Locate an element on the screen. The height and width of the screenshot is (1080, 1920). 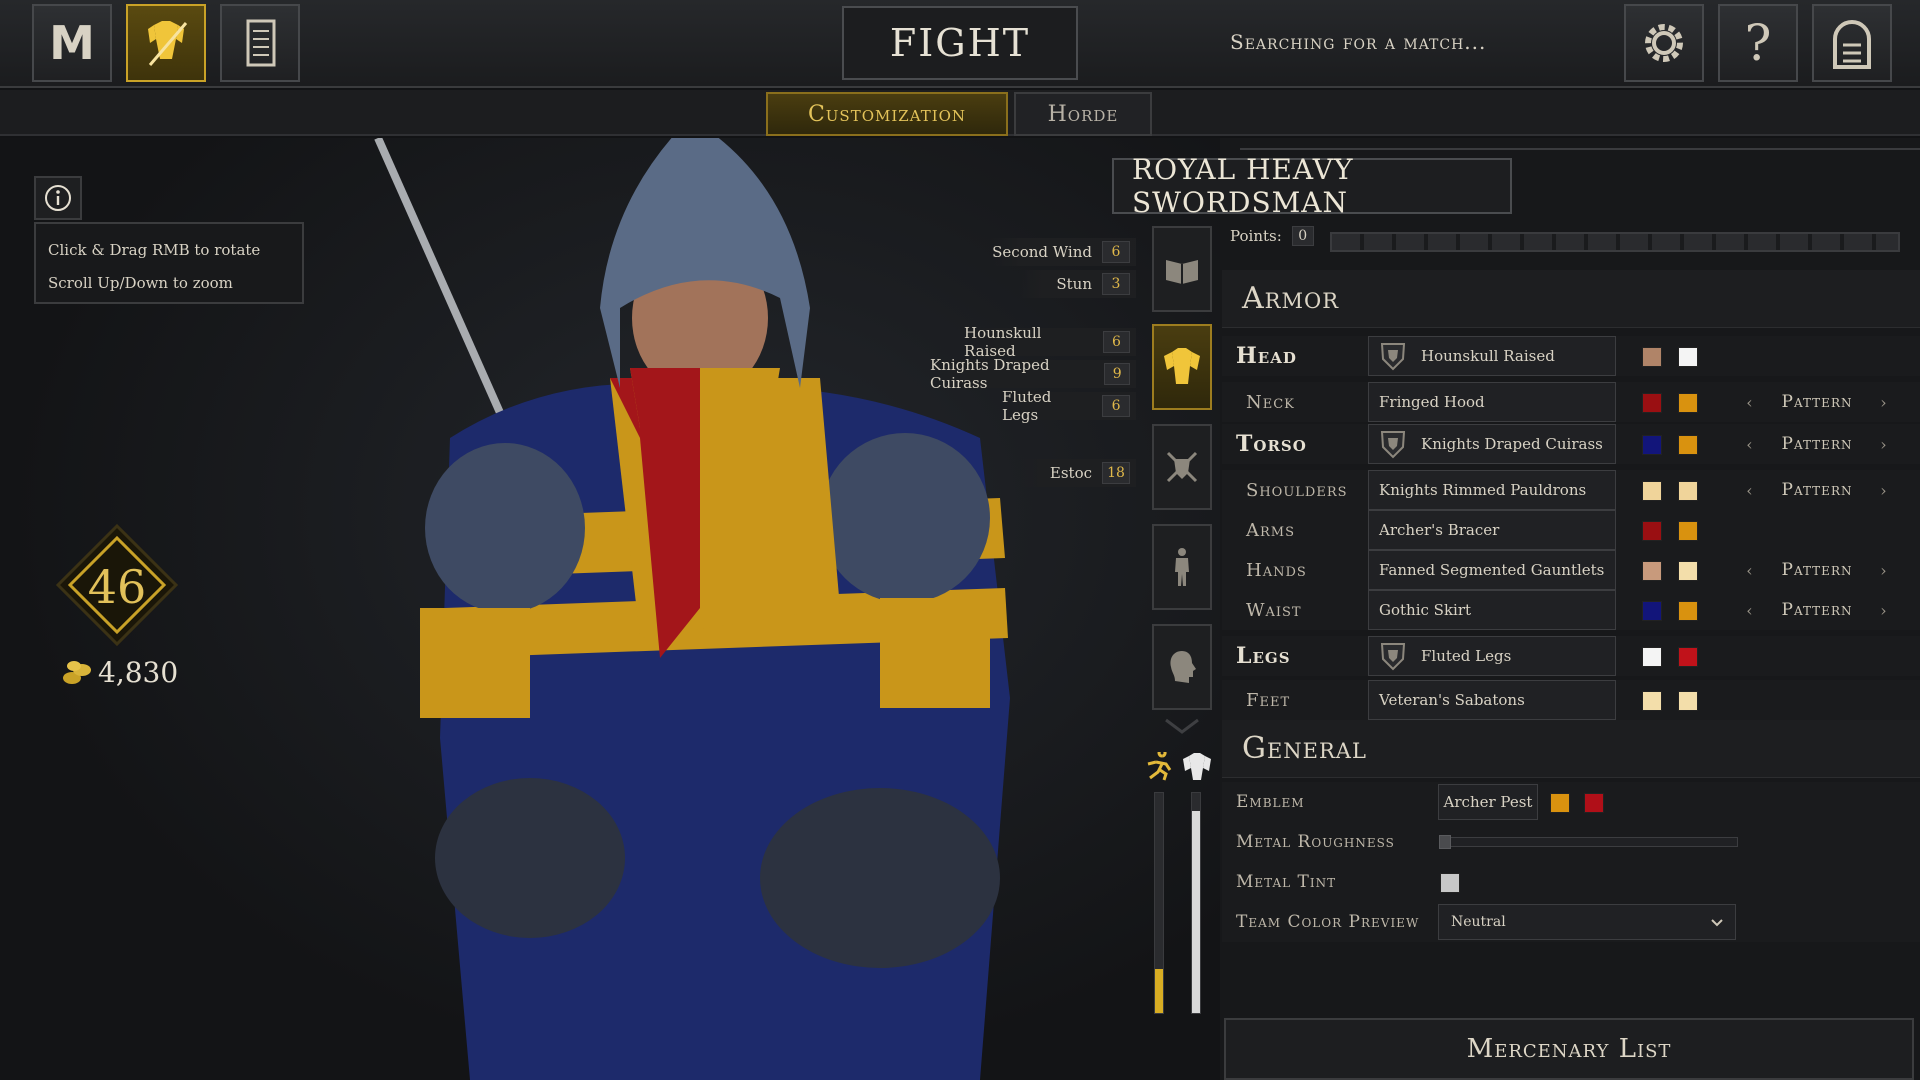
category-armor is located at coordinates (1182, 367).